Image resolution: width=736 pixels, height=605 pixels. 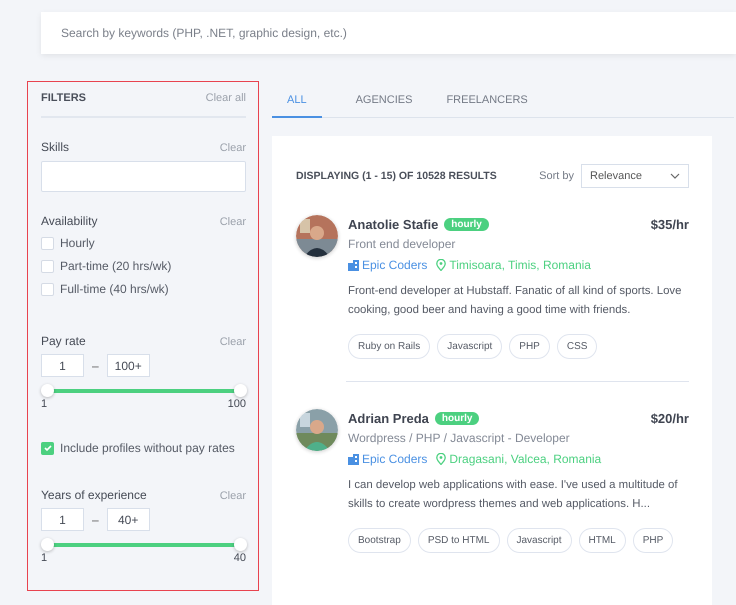 I want to click on scale-max: 40, so click(x=240, y=558).